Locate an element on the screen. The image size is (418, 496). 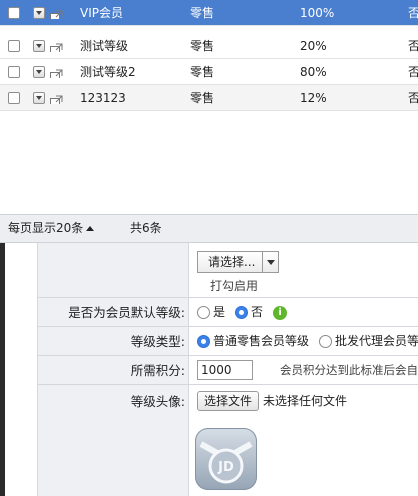
default-level-label: 是否为会员默认等级: is located at coordinates (126, 312).